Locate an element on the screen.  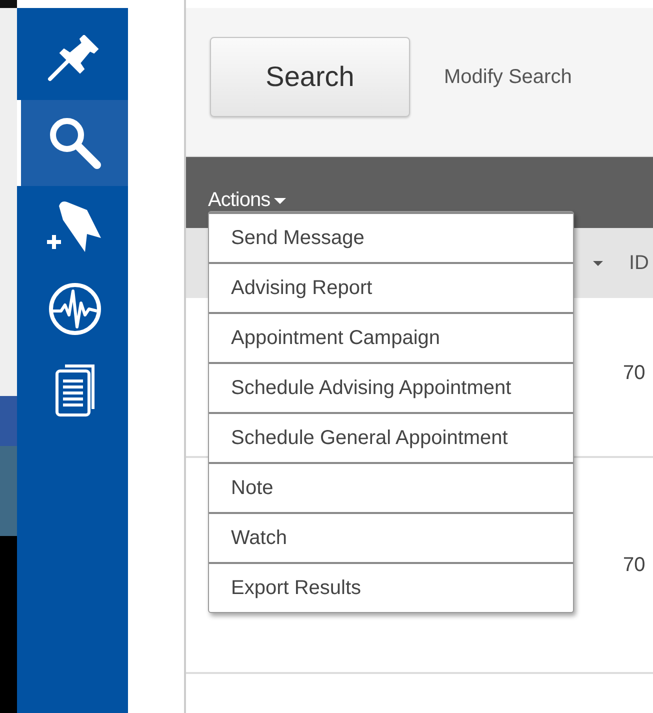
modify-search-link: Modify Search is located at coordinates (508, 77).